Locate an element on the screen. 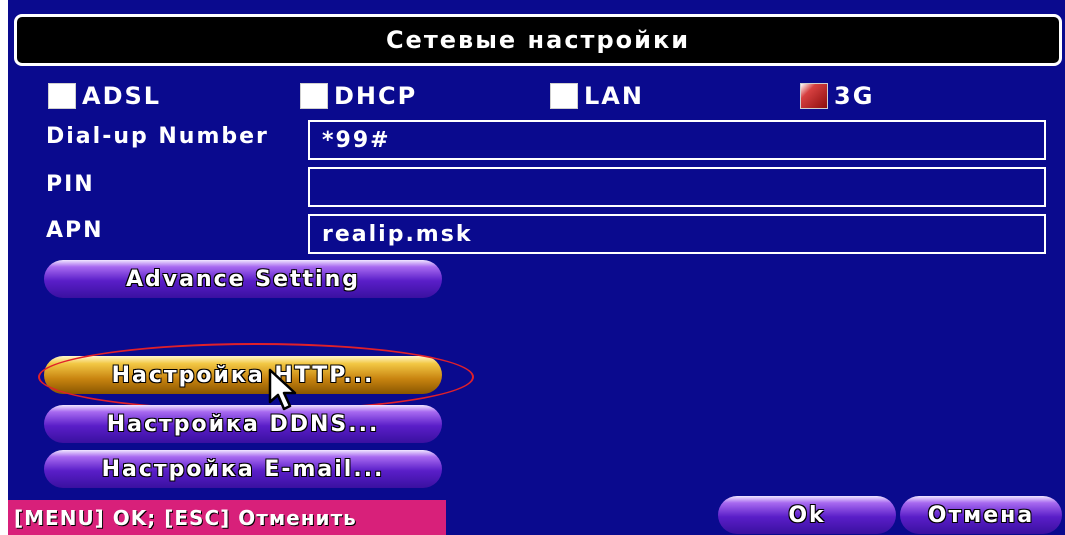 Image resolution: width=1065 pixels, height=535 pixels. window-title: Сетевые настройки is located at coordinates (538, 40).